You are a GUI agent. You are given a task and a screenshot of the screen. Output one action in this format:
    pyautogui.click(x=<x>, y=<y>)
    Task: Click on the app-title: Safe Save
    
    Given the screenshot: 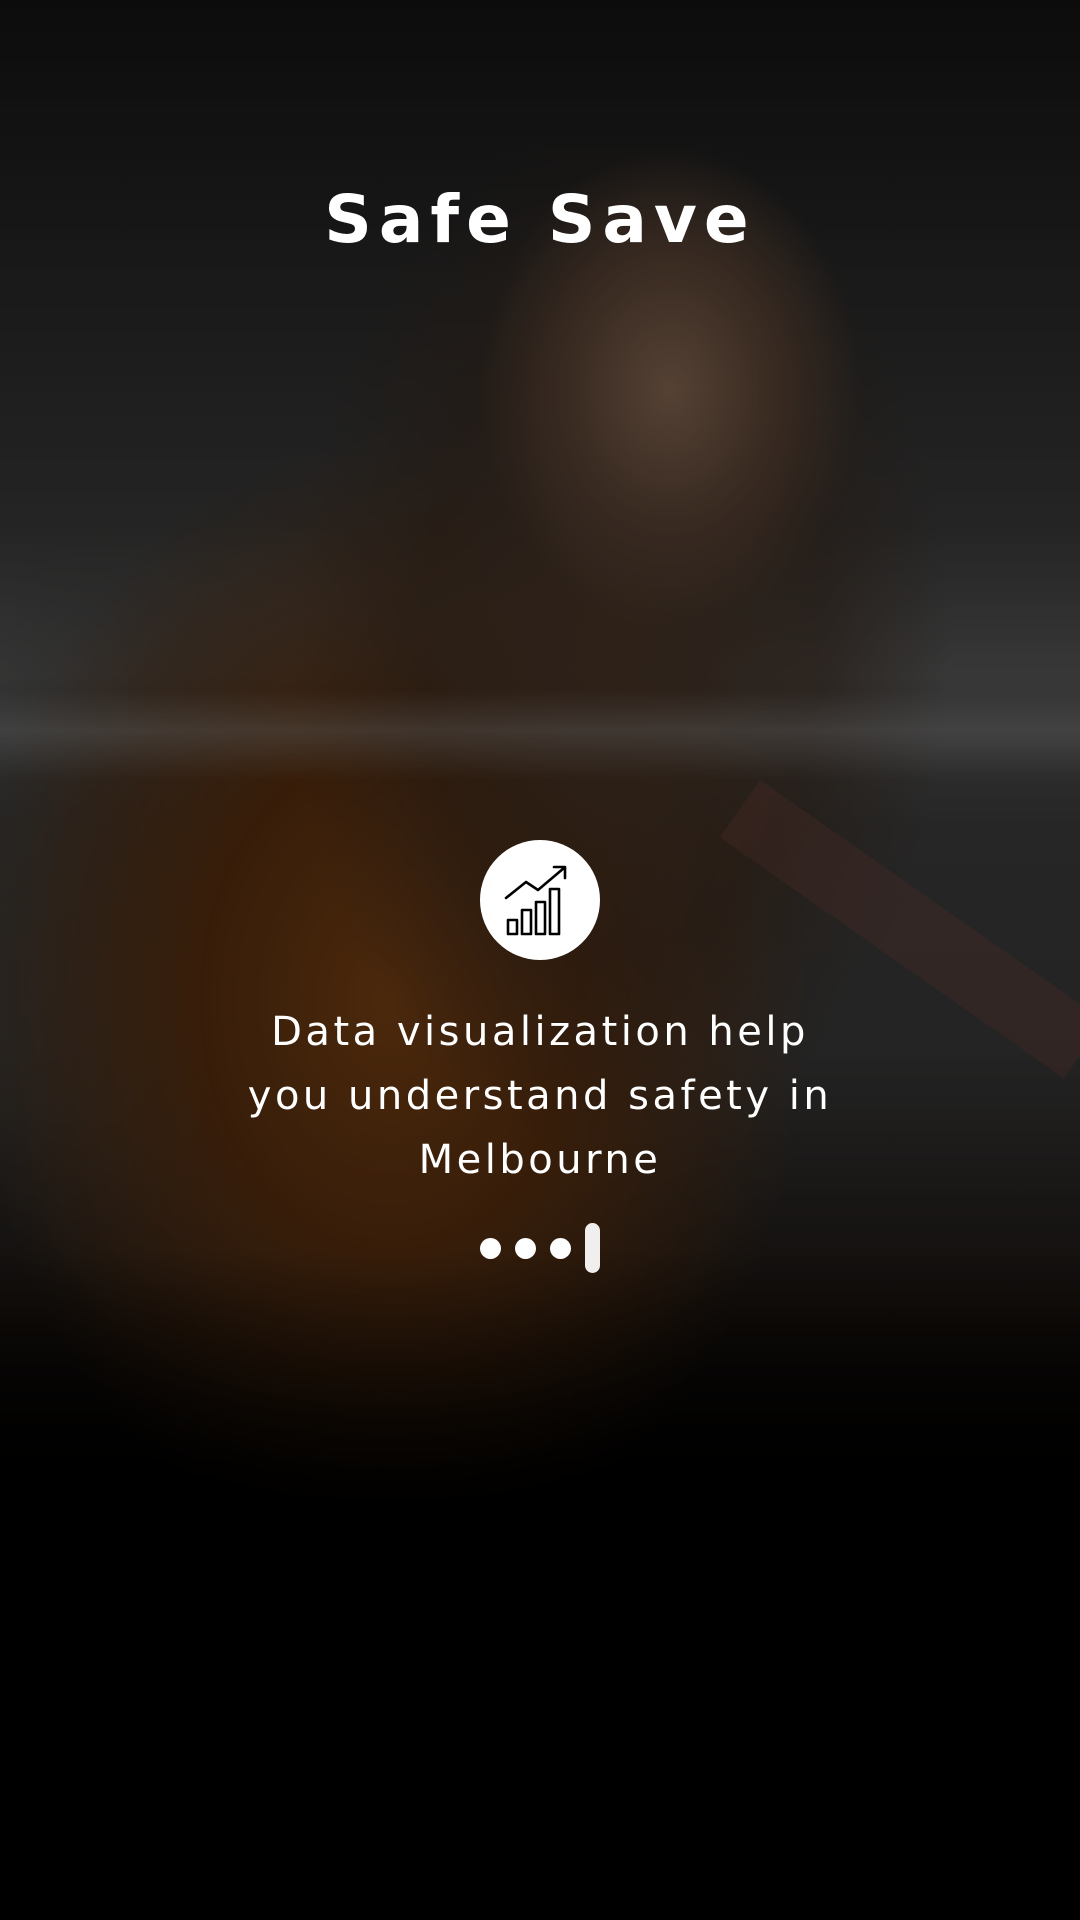 What is the action you would take?
    pyautogui.click(x=540, y=219)
    